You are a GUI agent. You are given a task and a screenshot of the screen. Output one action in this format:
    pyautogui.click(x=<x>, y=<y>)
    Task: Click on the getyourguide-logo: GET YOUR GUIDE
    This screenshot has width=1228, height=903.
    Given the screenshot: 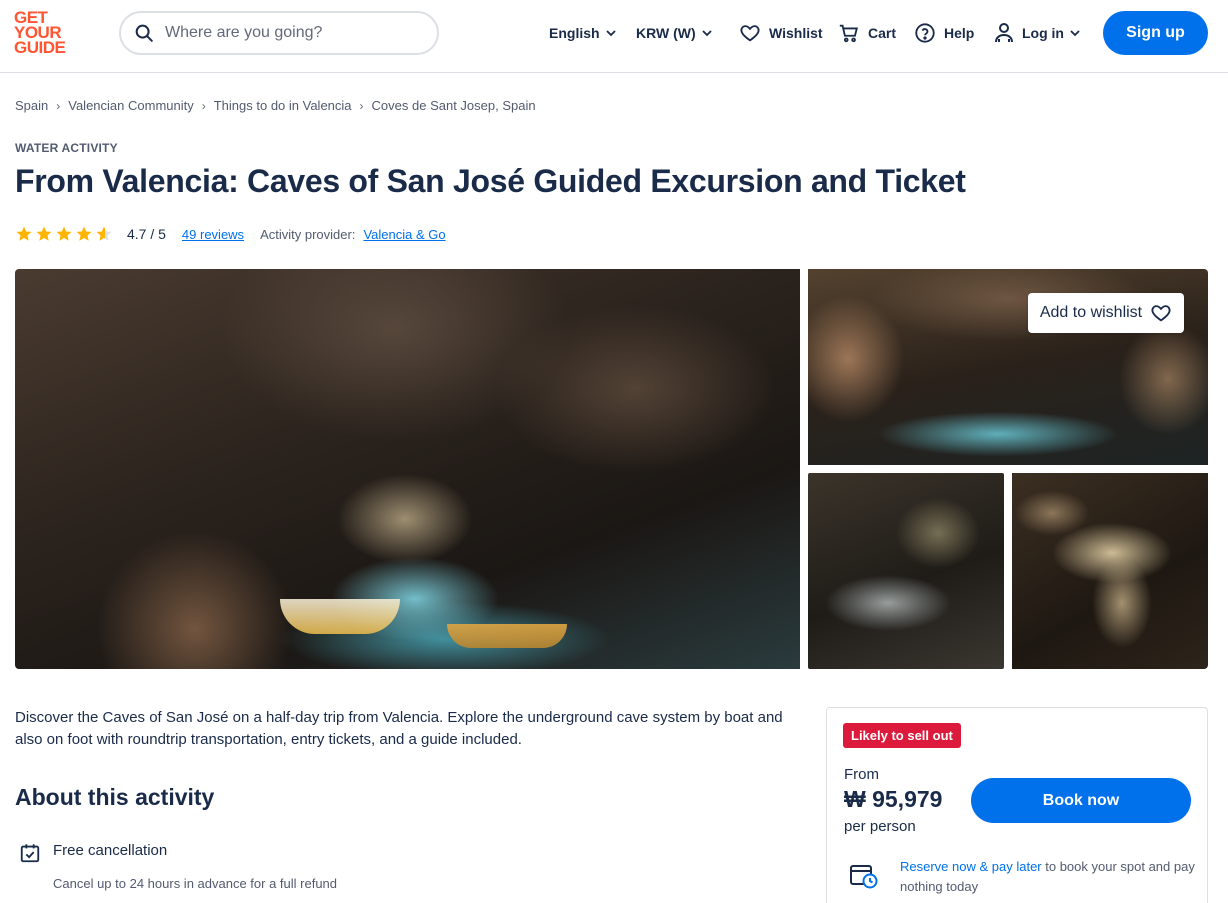 What is the action you would take?
    pyautogui.click(x=44, y=33)
    